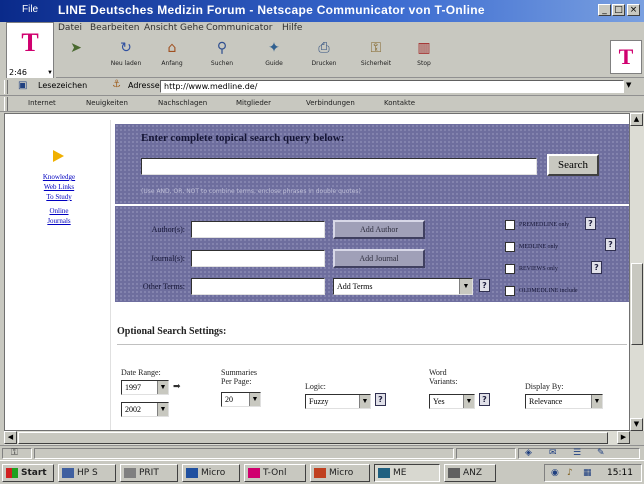 This screenshot has width=644, height=484. What do you see at coordinates (167, 258) in the screenshot?
I see `journal-label: Journal(s):` at bounding box center [167, 258].